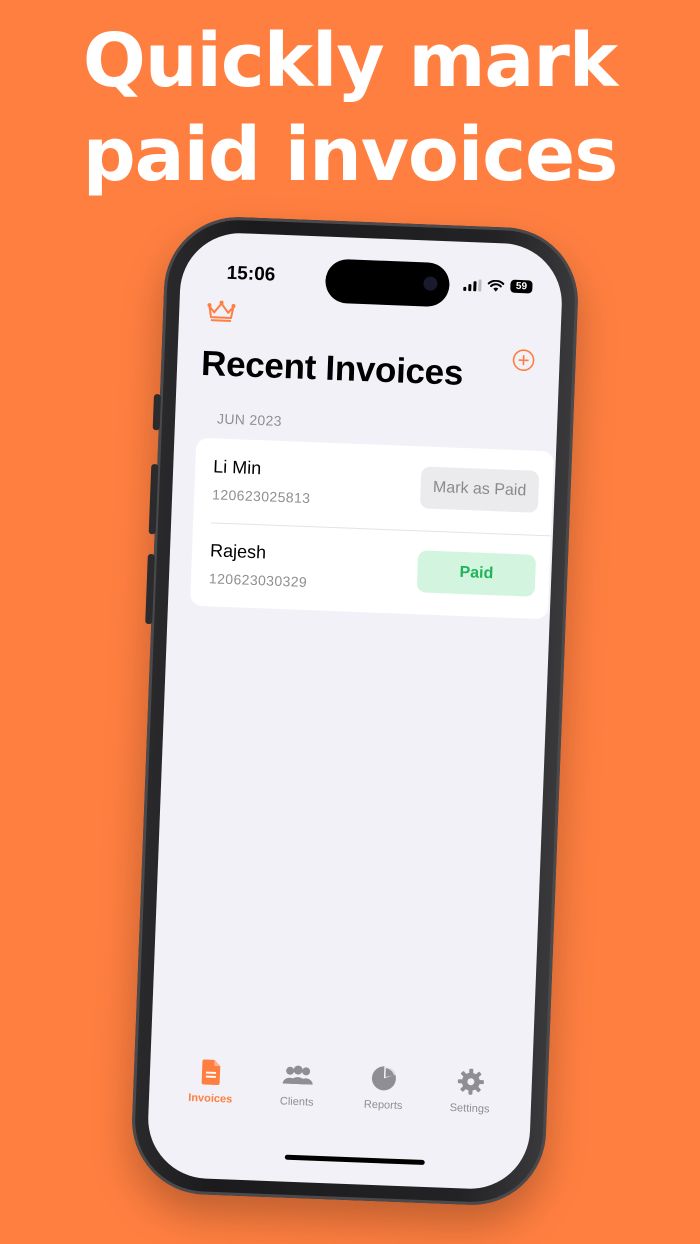 This screenshot has width=700, height=1244. Describe the element at coordinates (470, 1081) in the screenshot. I see `gear-icon` at that location.